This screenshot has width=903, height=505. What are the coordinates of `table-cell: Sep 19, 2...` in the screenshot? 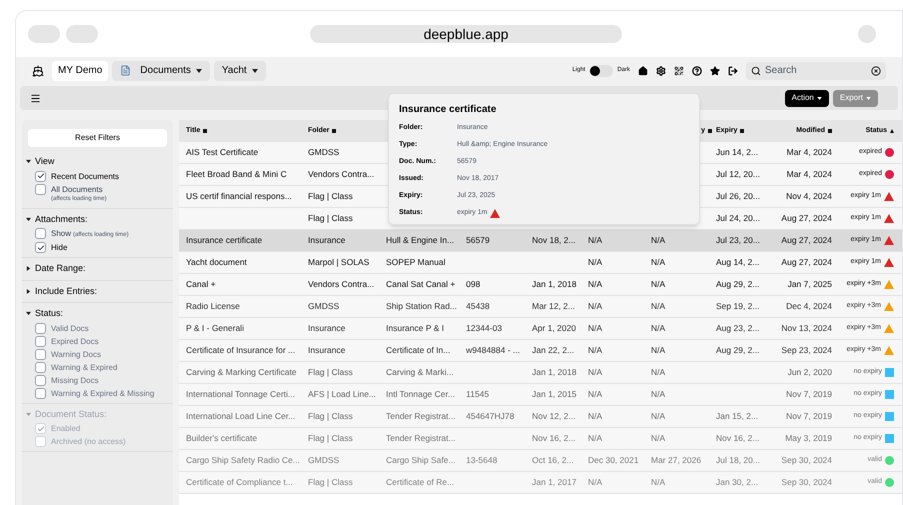 It's located at (738, 306).